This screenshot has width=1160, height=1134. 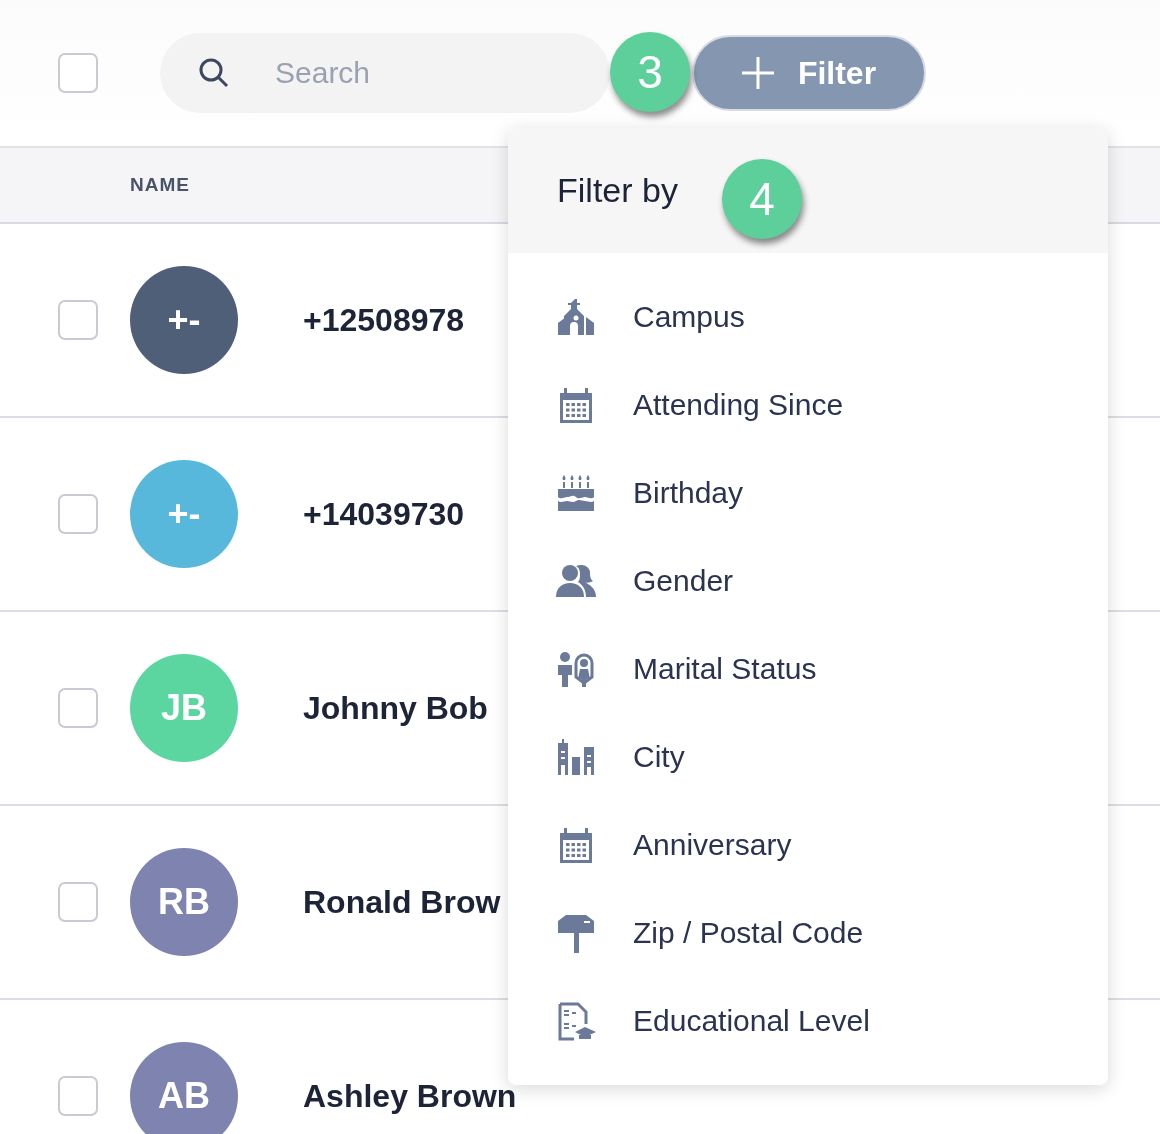 What do you see at coordinates (689, 317) in the screenshot?
I see `filter-option: Campus` at bounding box center [689, 317].